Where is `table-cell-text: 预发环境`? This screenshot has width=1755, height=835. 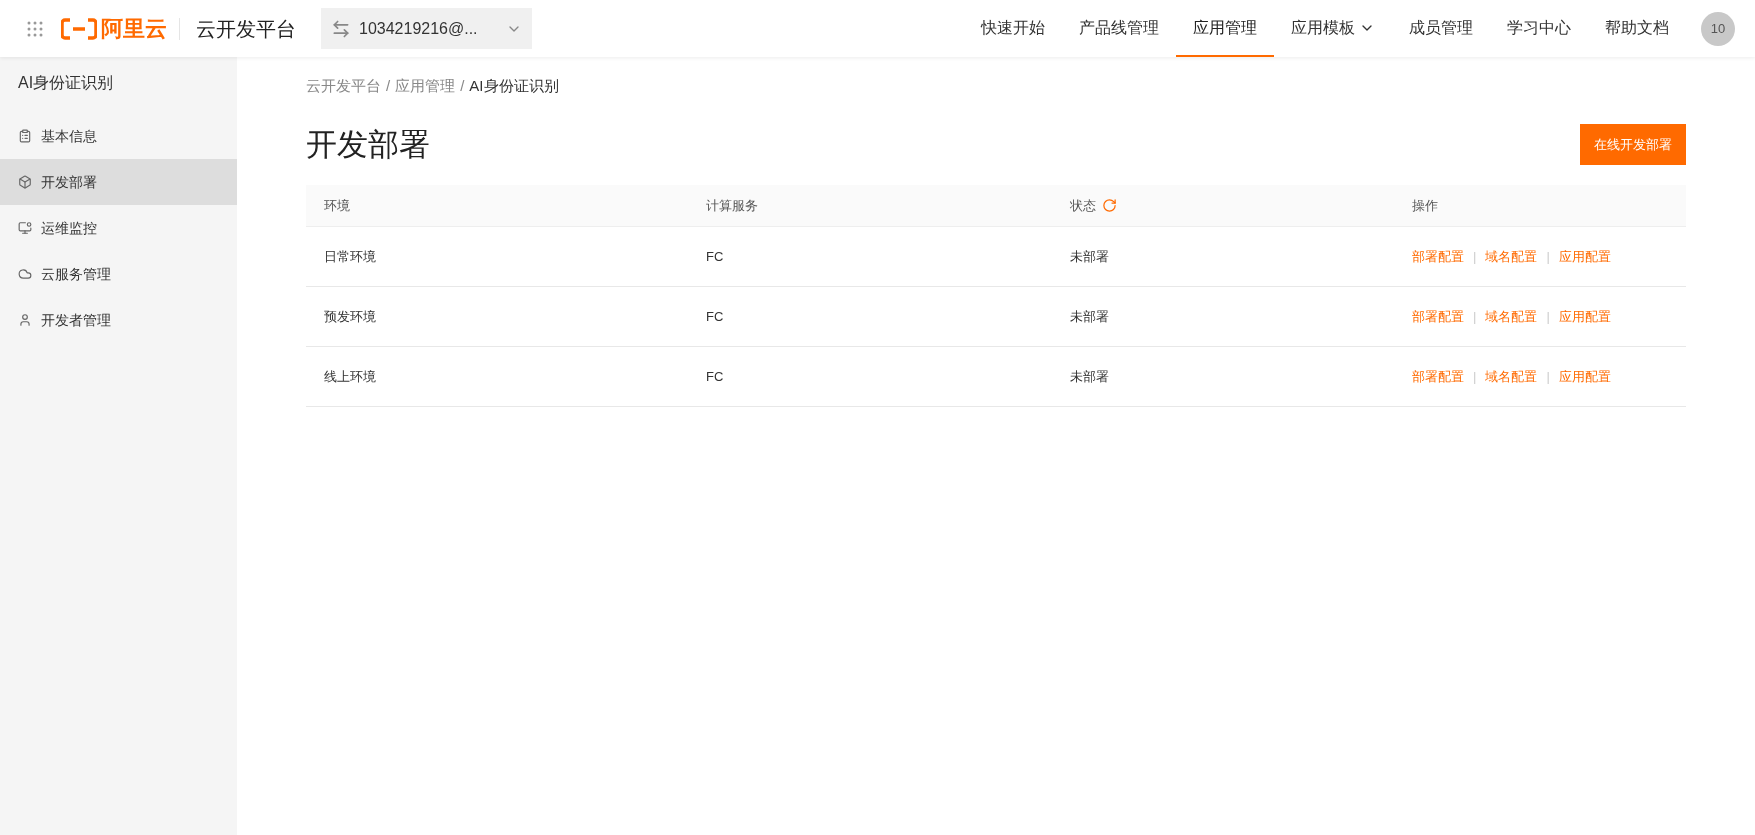 table-cell-text: 预发环境 is located at coordinates (350, 316).